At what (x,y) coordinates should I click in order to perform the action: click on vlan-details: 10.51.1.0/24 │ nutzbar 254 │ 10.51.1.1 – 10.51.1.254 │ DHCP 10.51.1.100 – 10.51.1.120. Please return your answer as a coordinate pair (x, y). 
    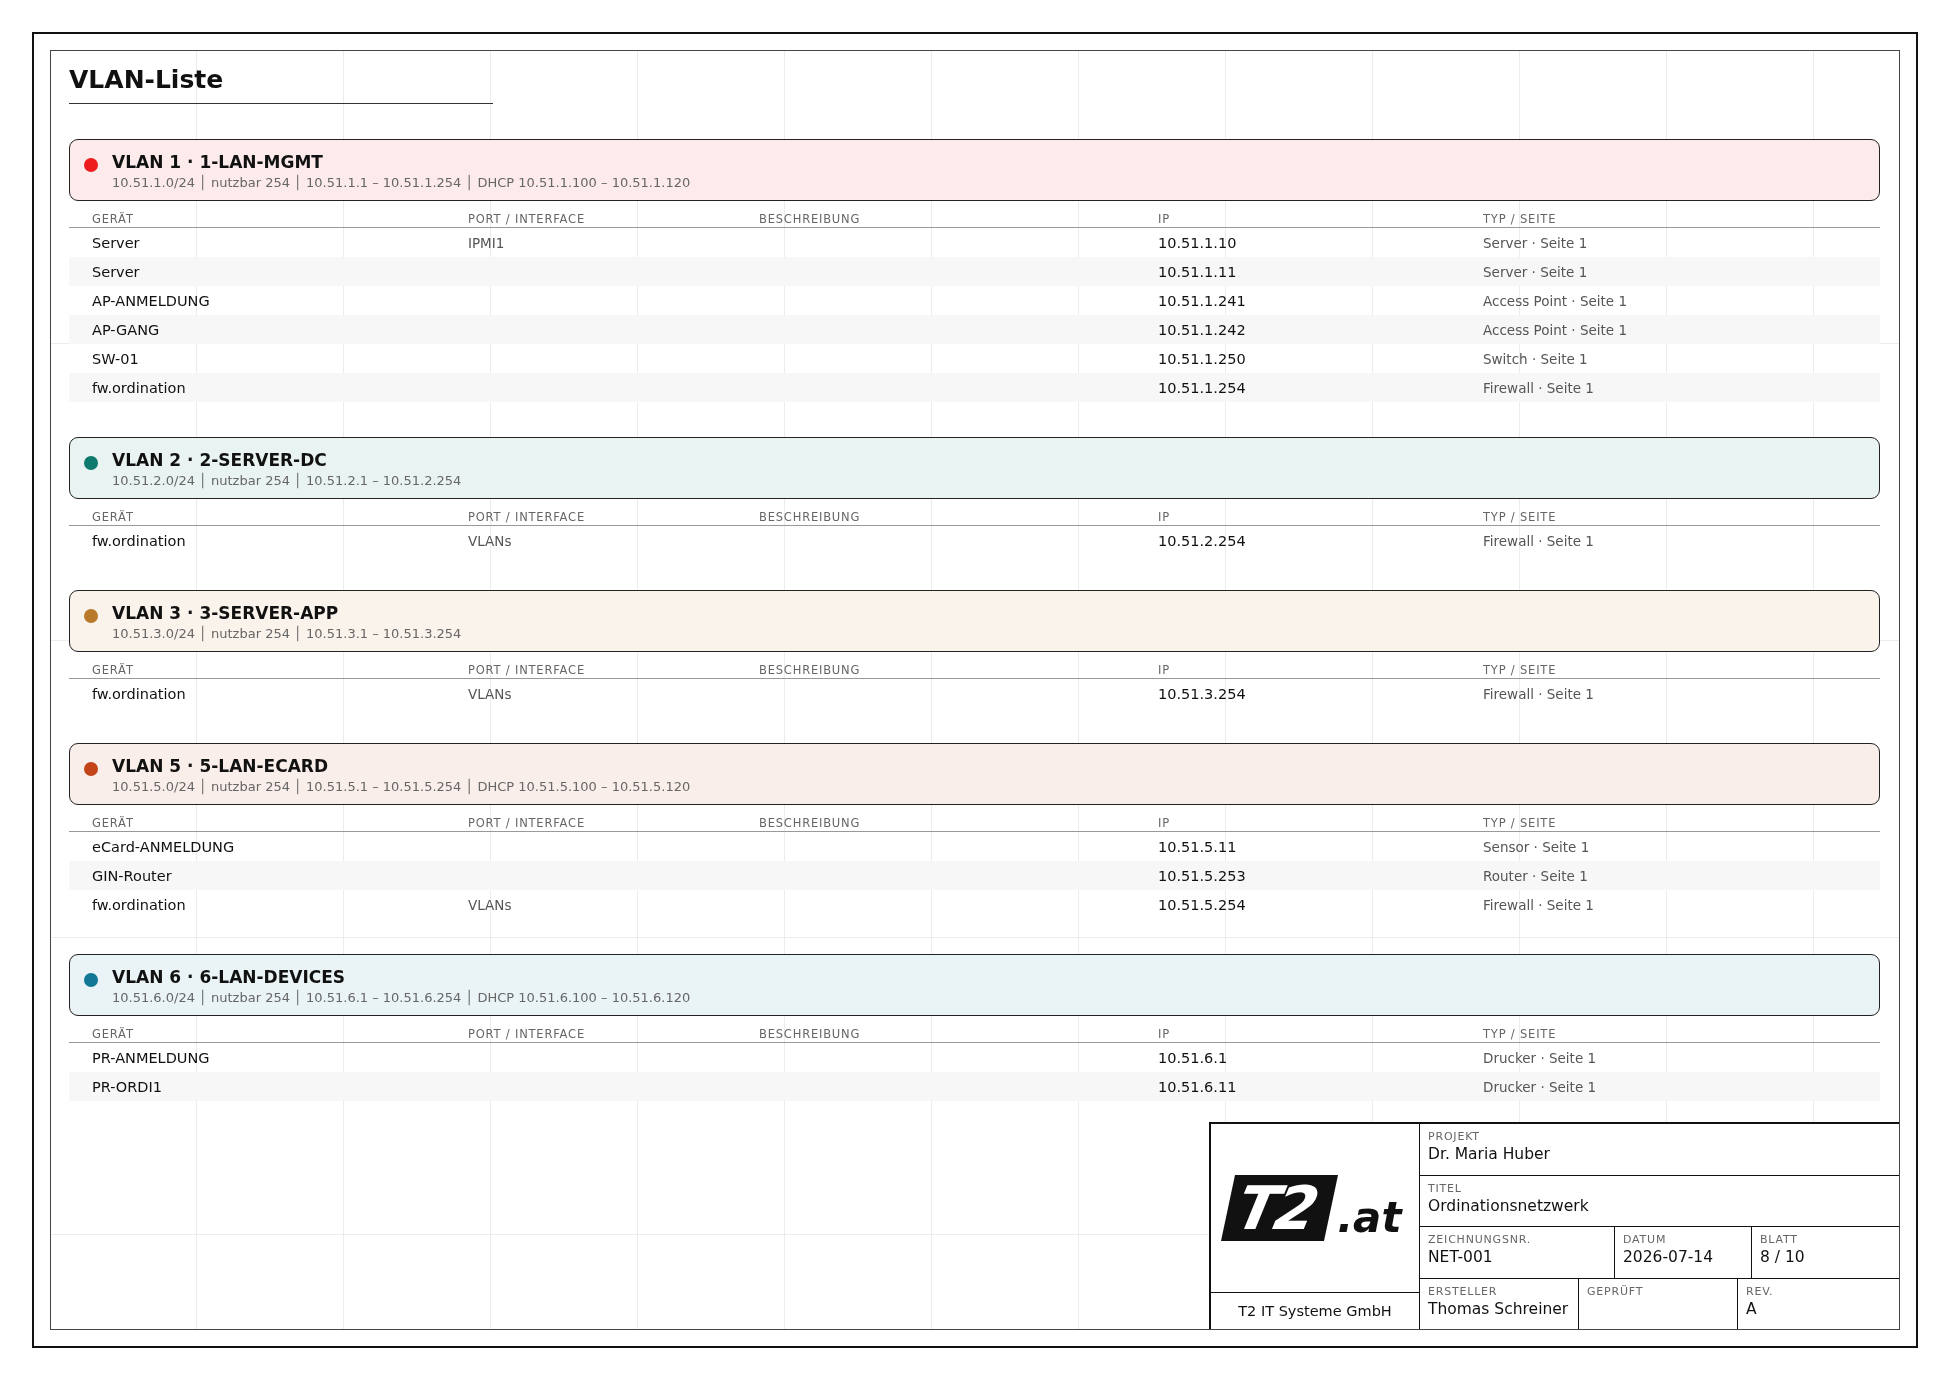
    Looking at the image, I should click on (401, 182).